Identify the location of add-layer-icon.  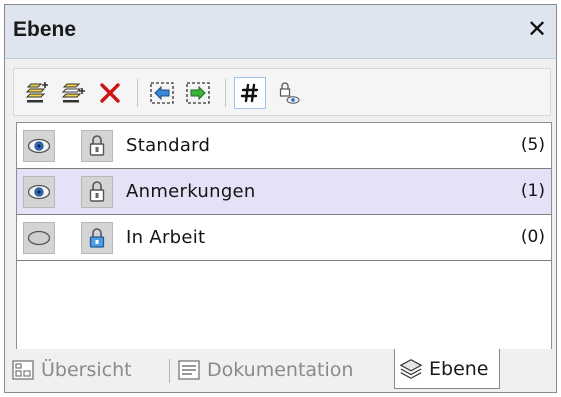
(36, 92).